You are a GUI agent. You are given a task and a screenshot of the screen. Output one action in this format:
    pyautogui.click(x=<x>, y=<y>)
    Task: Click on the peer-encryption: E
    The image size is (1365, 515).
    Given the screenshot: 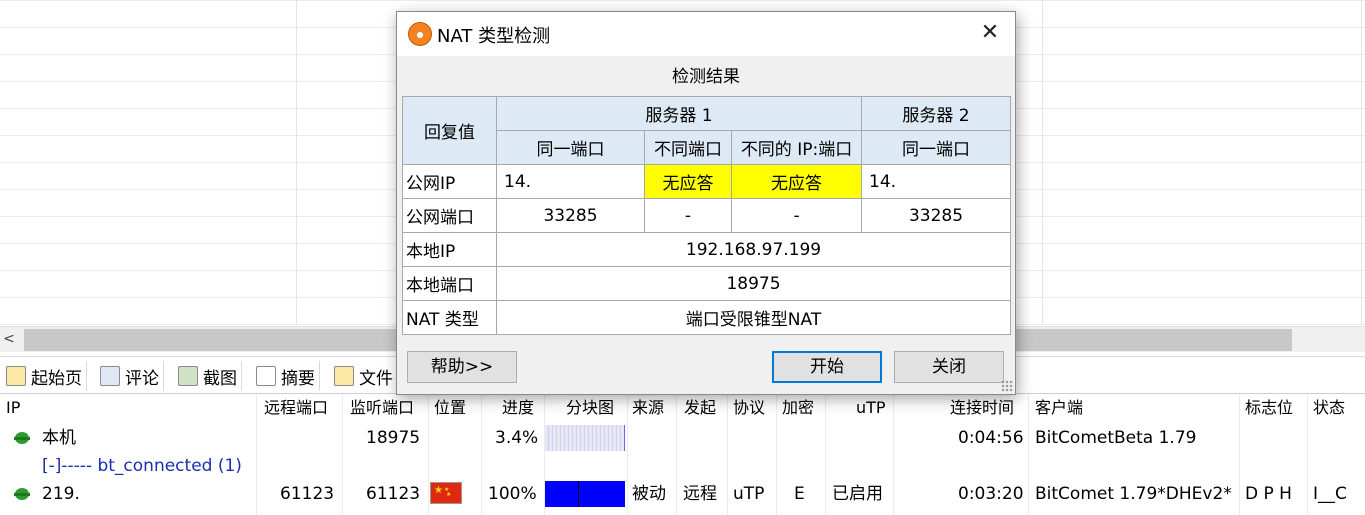 What is the action you would take?
    pyautogui.click(x=799, y=494)
    